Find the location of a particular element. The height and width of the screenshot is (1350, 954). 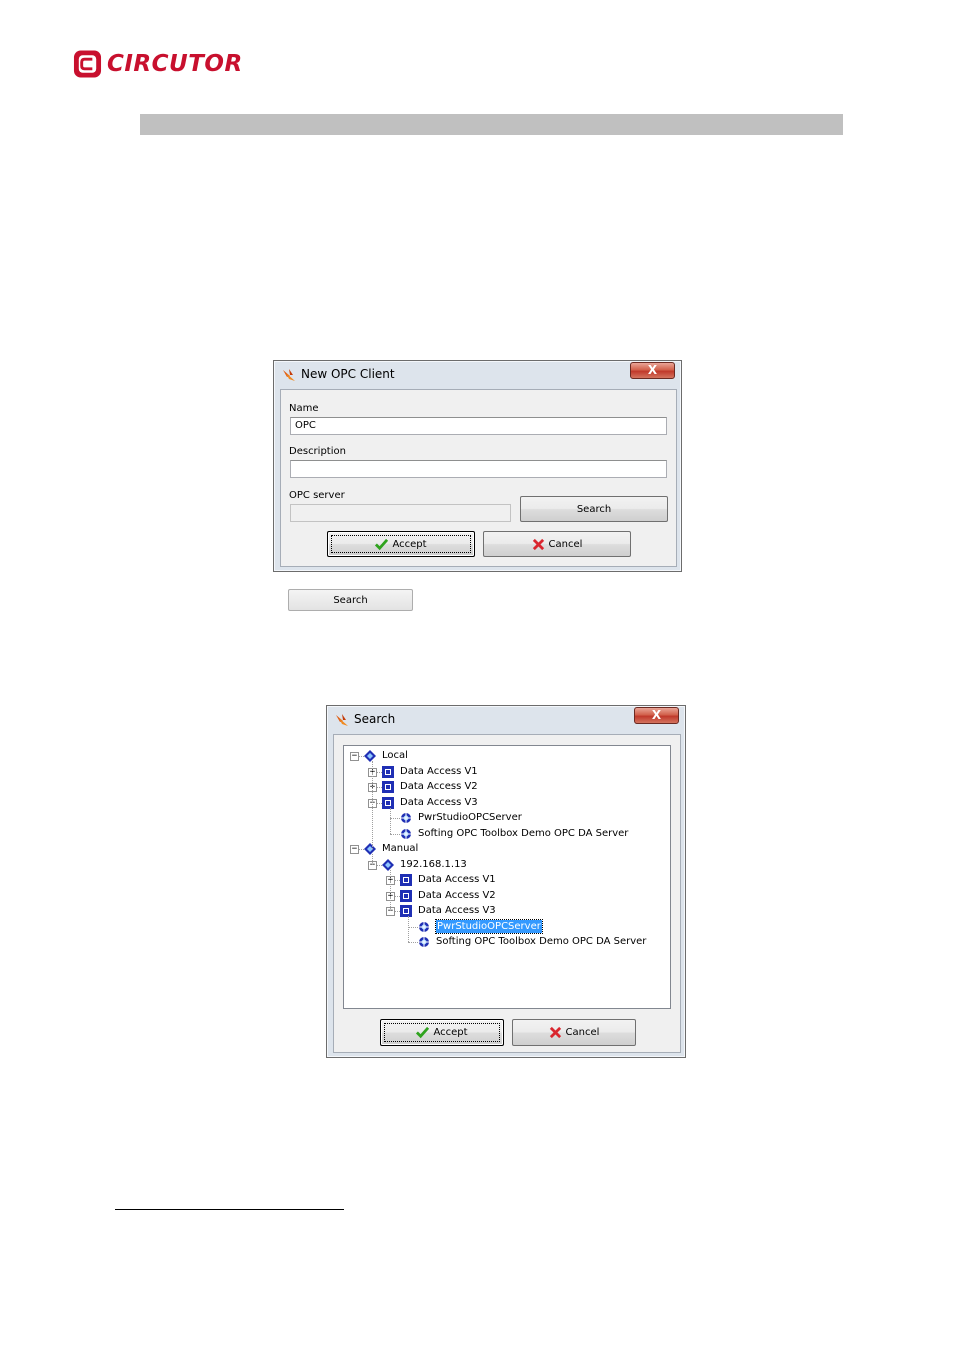

name-input: OPC is located at coordinates (478, 426).